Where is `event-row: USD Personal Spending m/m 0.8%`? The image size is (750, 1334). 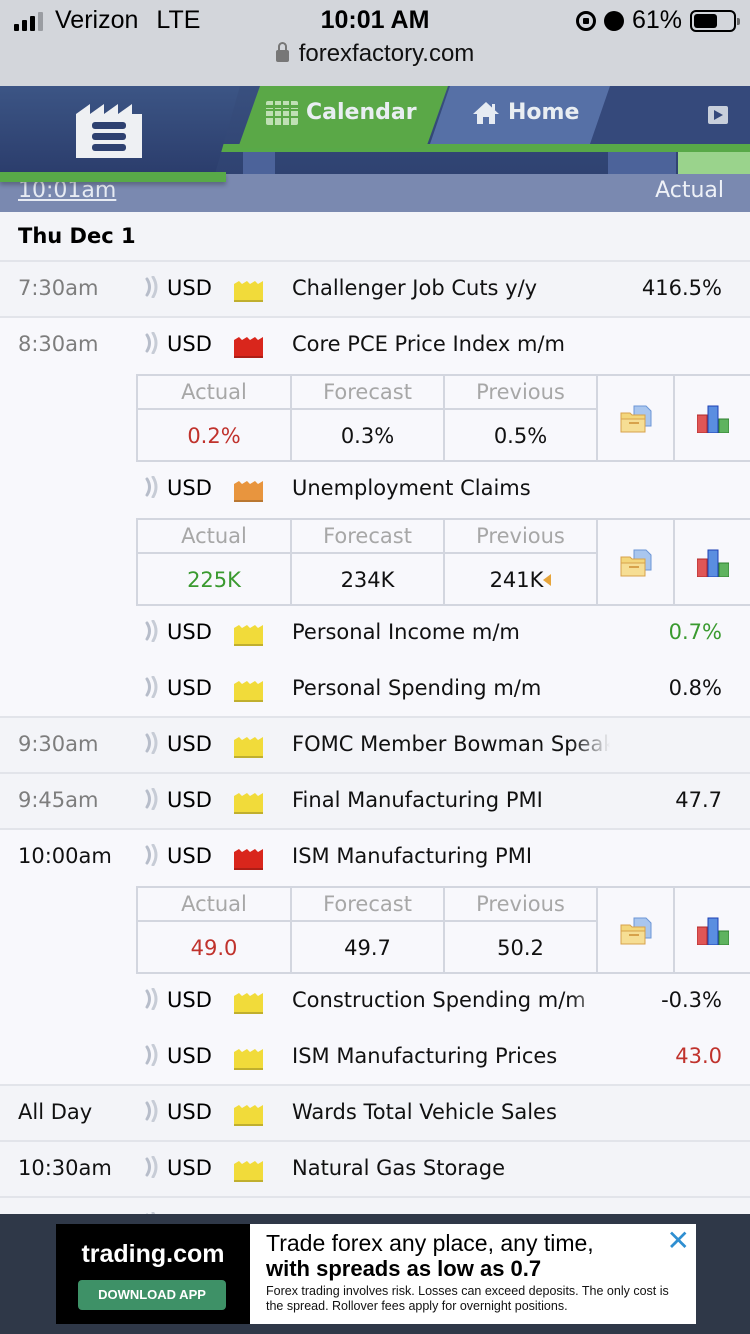
event-row: USD Personal Spending m/m 0.8% is located at coordinates (375, 690).